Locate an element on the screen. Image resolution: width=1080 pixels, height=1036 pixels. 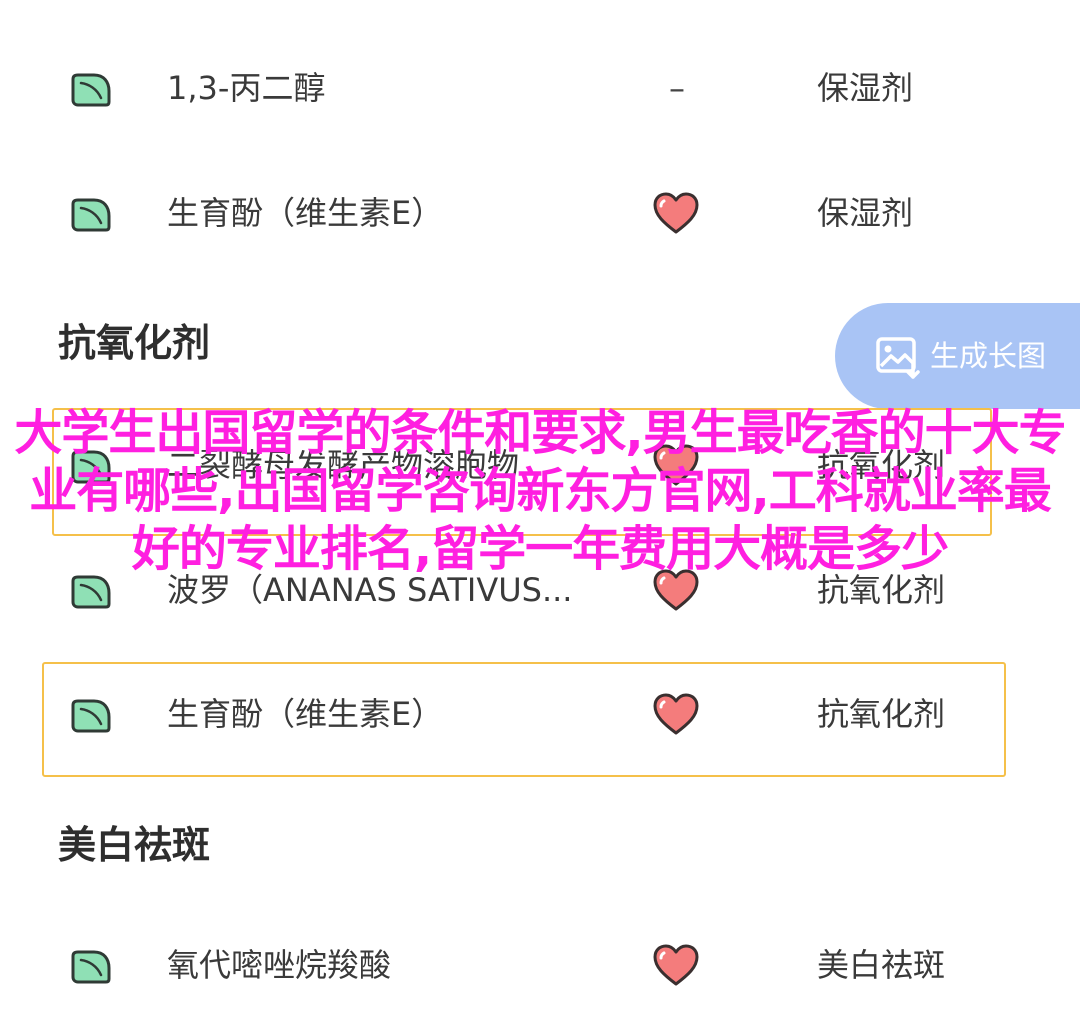
ingredient-name: 氧代嘧唑烷羧酸 is located at coordinates (279, 965).